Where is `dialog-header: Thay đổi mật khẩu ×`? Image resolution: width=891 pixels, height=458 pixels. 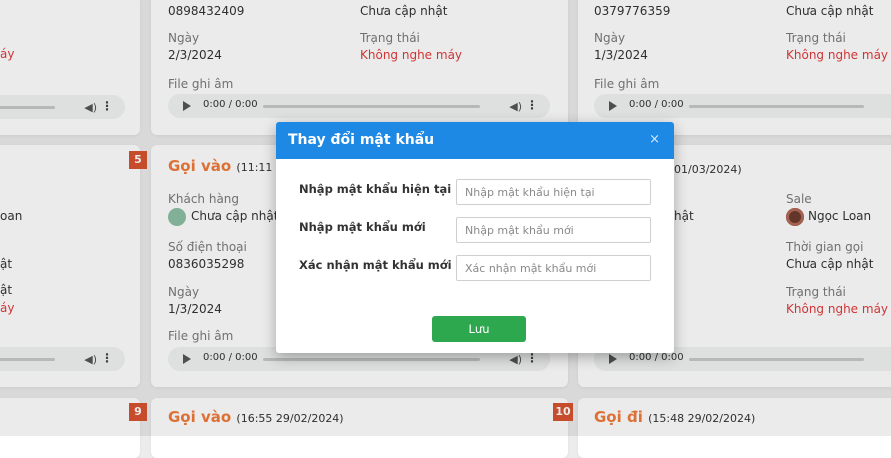
dialog-header: Thay đổi mật khẩu × is located at coordinates (475, 140).